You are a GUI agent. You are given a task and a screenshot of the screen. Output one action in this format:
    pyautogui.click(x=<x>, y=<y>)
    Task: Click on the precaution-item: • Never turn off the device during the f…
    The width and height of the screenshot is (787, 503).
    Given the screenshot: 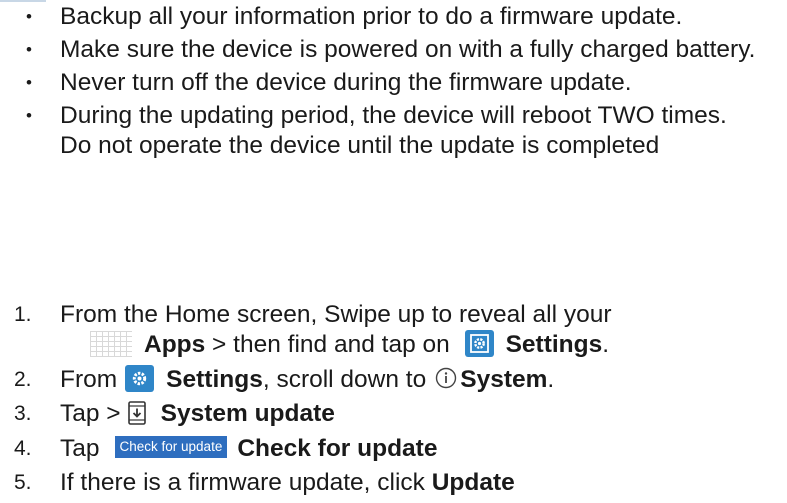 What is the action you would take?
    pyautogui.click(x=380, y=83)
    